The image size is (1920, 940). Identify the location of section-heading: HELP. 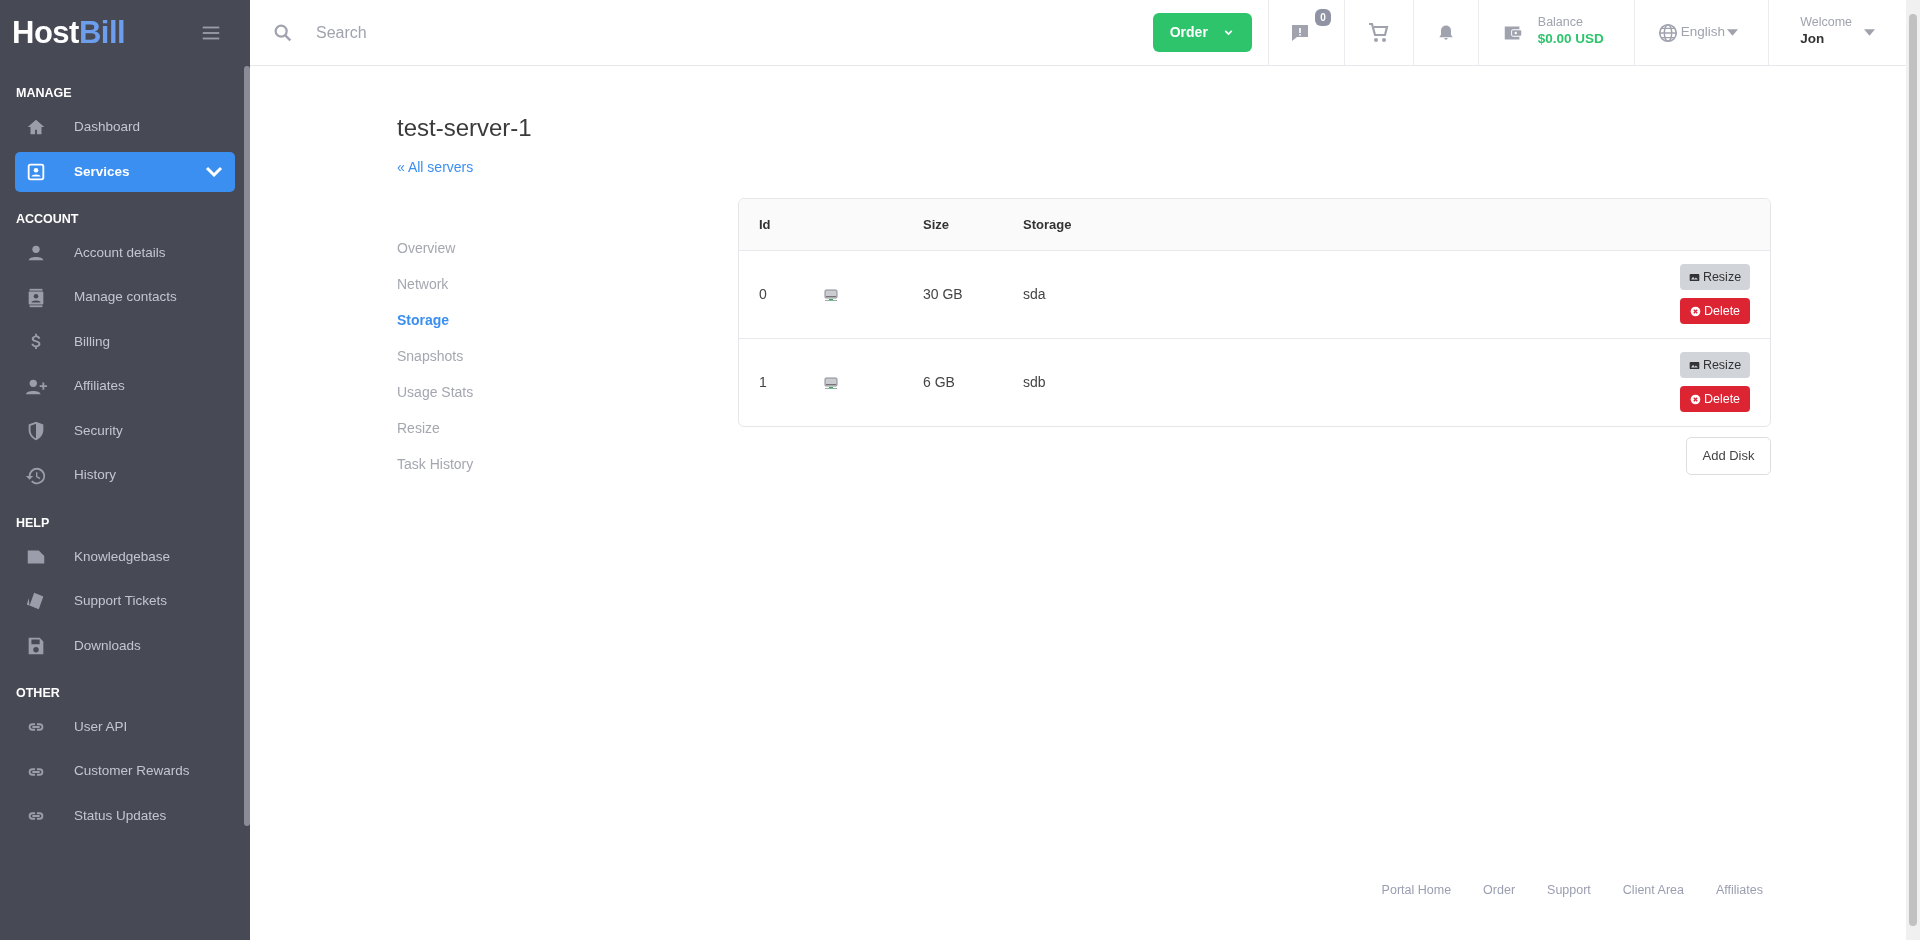
(33, 523).